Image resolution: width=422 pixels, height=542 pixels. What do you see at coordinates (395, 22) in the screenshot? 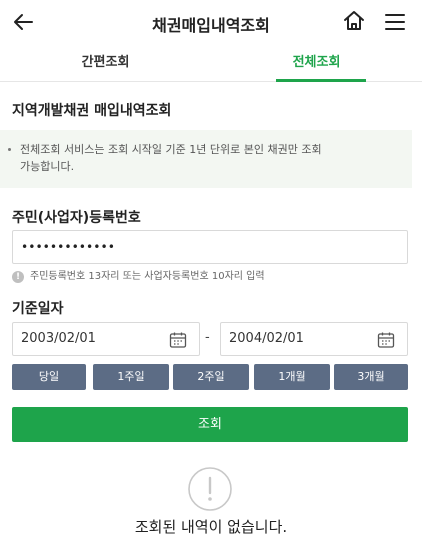
I see `hamburger-menu-icon` at bounding box center [395, 22].